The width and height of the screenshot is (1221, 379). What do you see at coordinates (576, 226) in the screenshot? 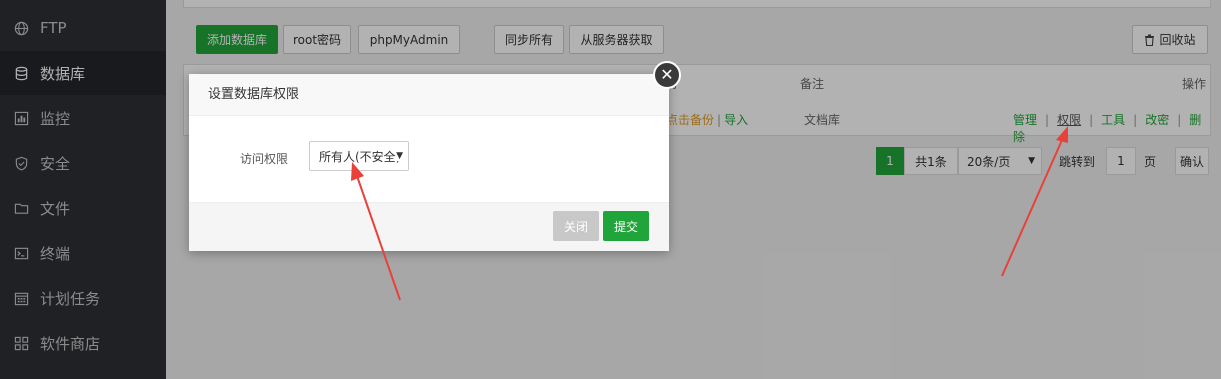
I see `close-button: 关闭` at bounding box center [576, 226].